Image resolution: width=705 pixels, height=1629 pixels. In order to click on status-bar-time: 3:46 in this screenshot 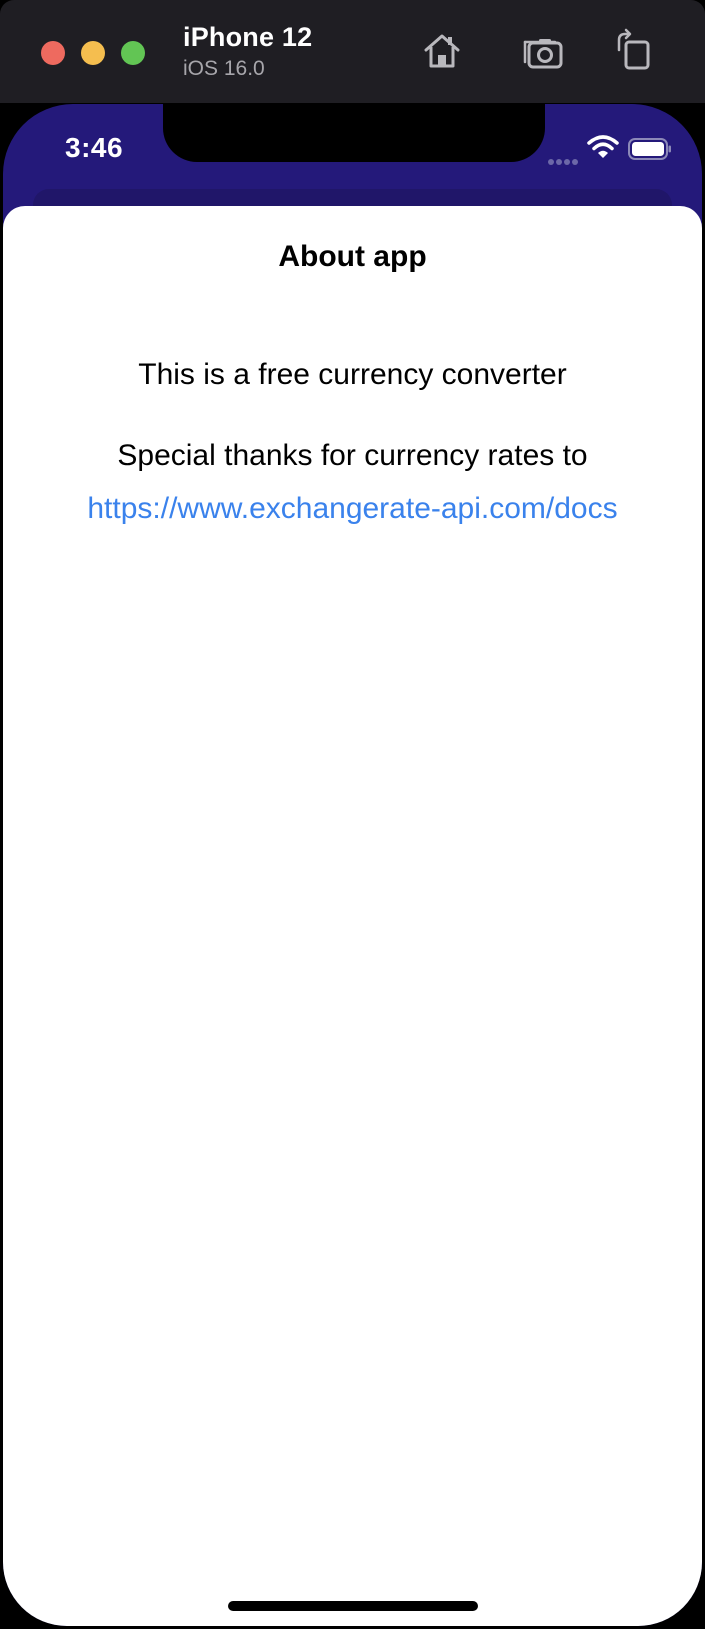, I will do `click(94, 147)`.